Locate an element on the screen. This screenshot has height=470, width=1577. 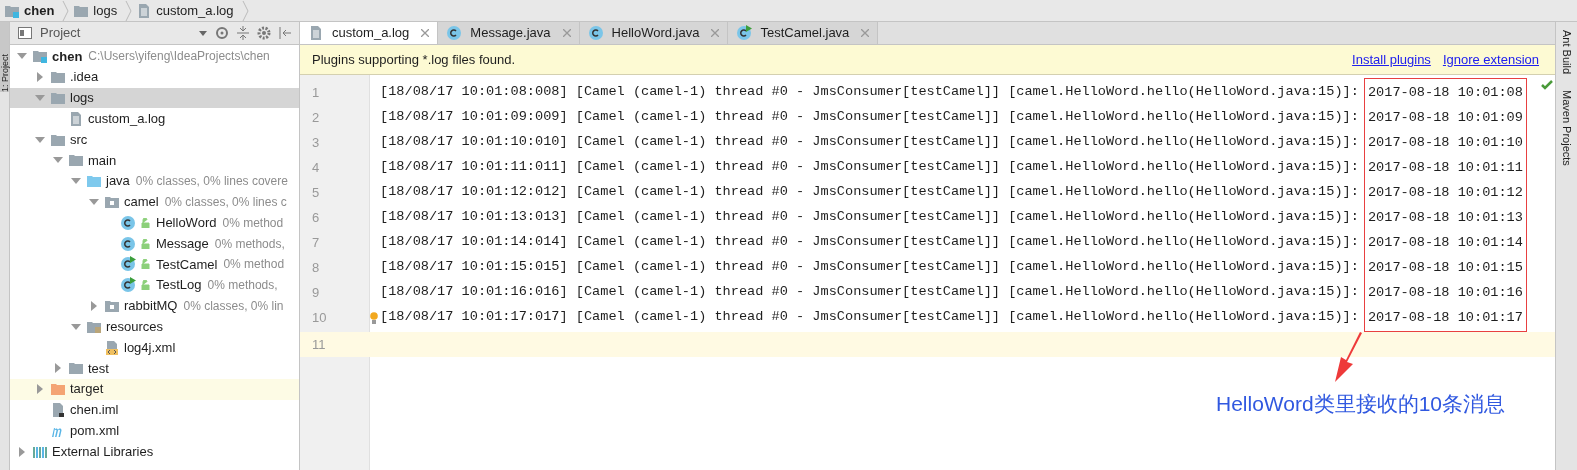
breadcrumb-item: custom_a.log is located at coordinates (187, 10).